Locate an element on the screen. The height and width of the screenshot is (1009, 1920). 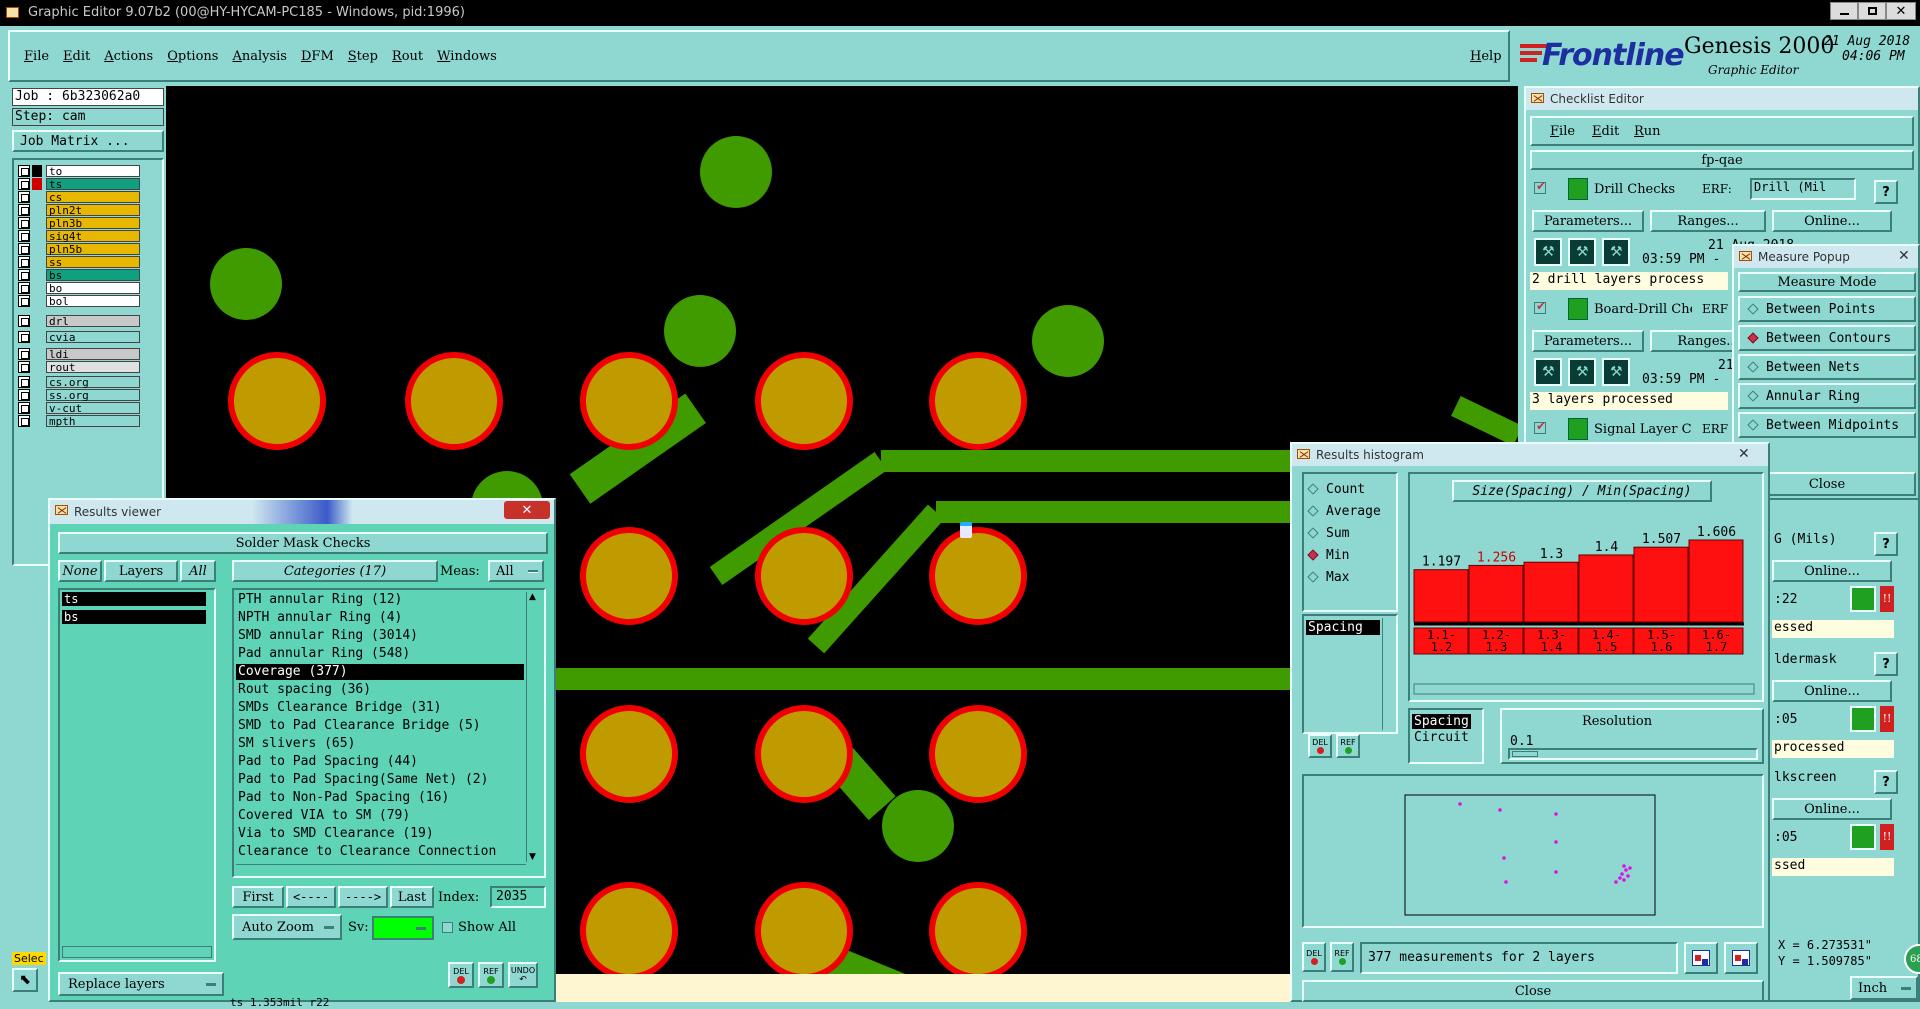
index-field: 2035 is located at coordinates (518, 897).